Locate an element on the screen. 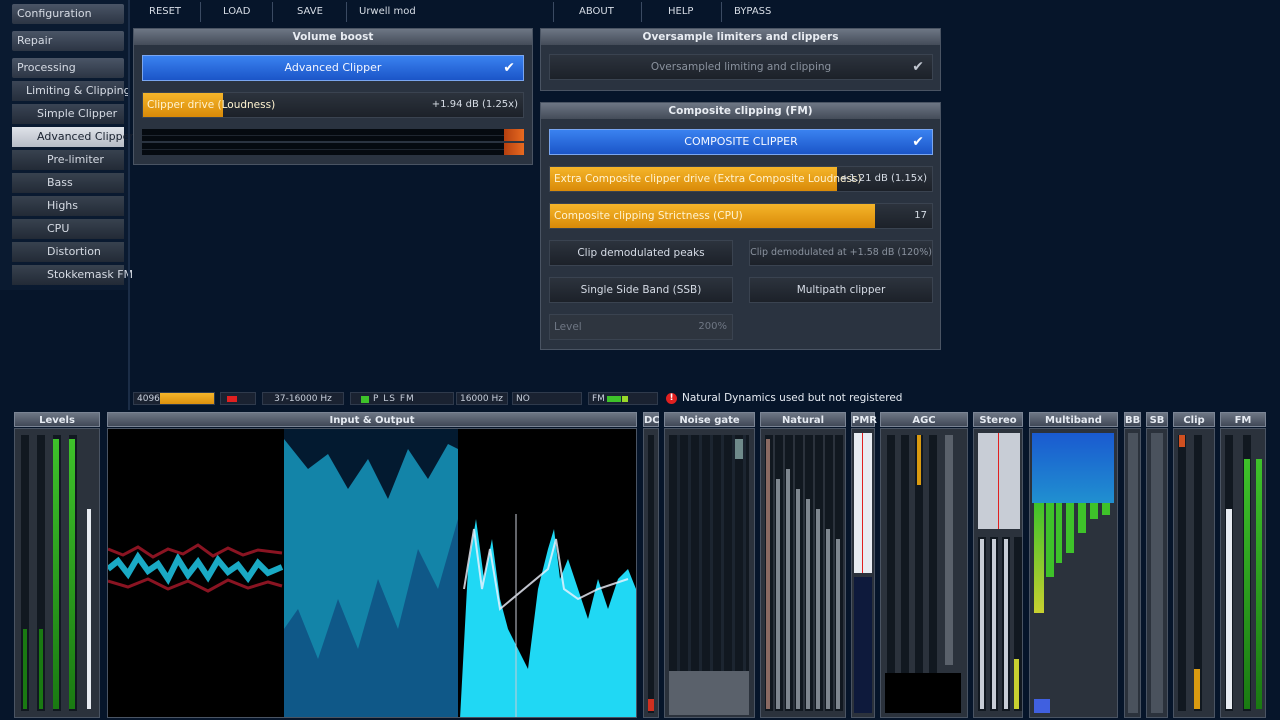 The image size is (1280, 720). pmr-meter-title: PMR is located at coordinates (864, 419).